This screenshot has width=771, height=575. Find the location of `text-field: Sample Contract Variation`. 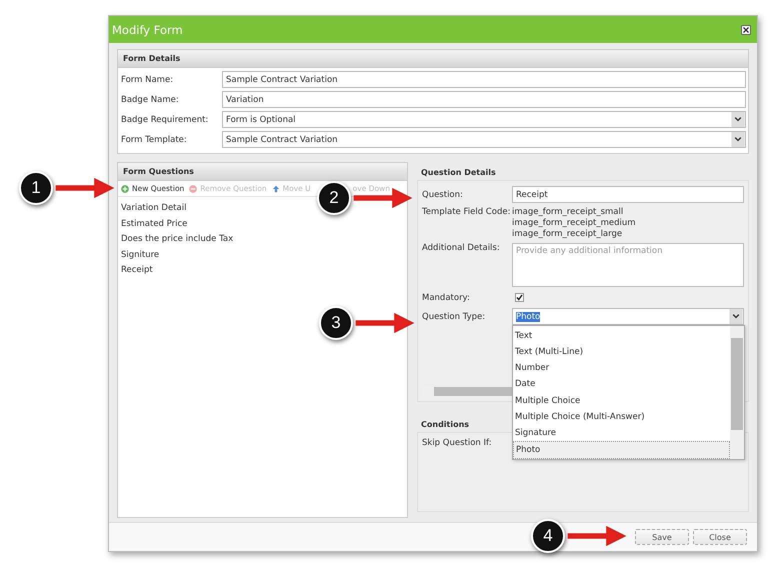

text-field: Sample Contract Variation is located at coordinates (484, 79).